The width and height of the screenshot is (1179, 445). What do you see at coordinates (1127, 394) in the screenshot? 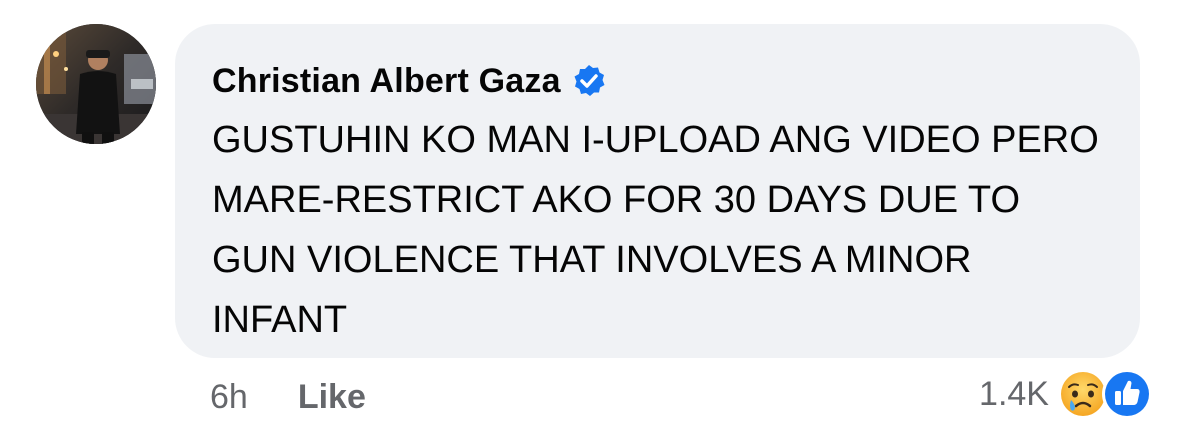
I see `like-reaction-icon` at bounding box center [1127, 394].